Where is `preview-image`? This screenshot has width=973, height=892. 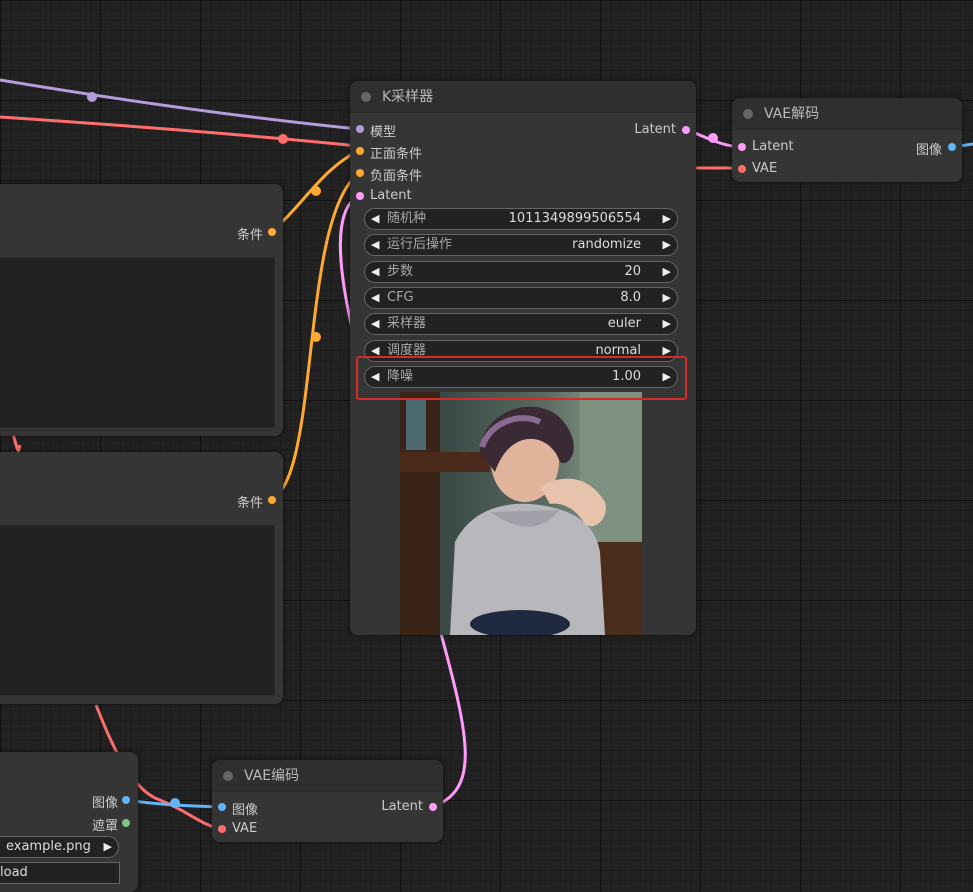
preview-image is located at coordinates (521, 513).